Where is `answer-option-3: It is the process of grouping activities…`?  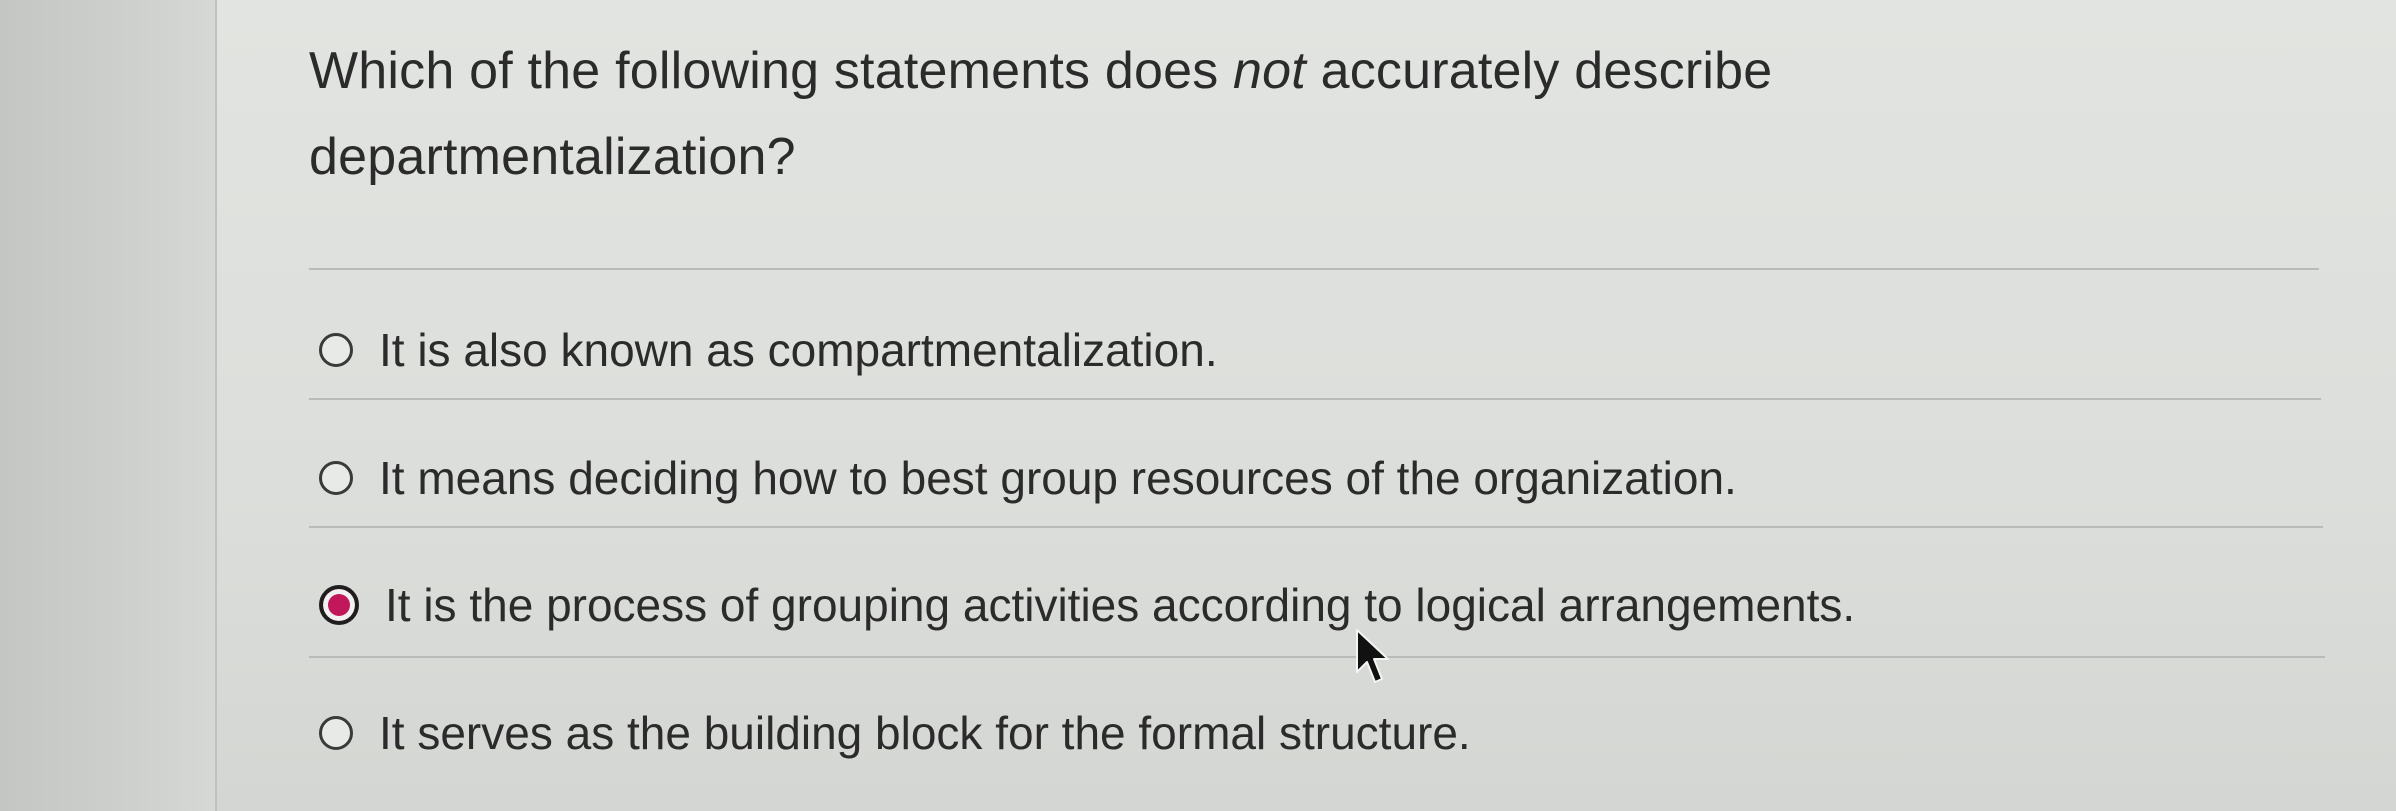
answer-option-3: It is the process of grouping activities… is located at coordinates (1087, 605).